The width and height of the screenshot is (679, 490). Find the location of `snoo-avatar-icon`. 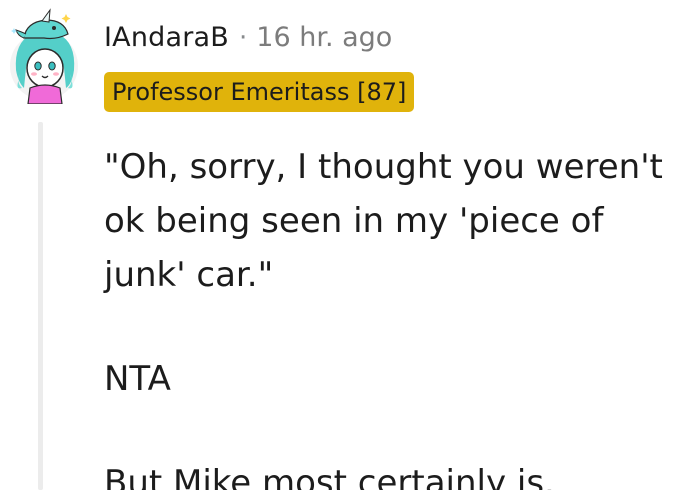

snoo-avatar-icon is located at coordinates (44, 56).